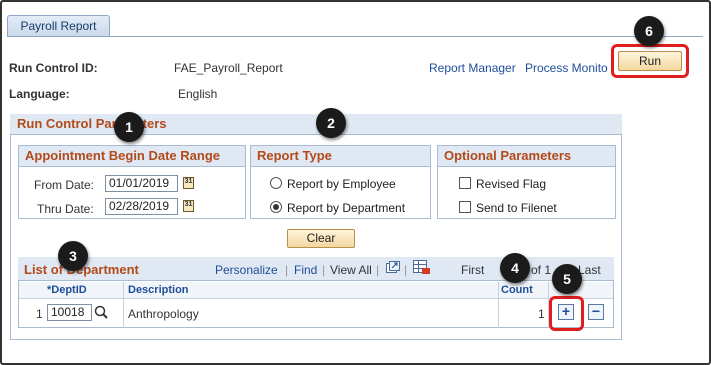 The image size is (711, 365). Describe the element at coordinates (198, 94) in the screenshot. I see `language-value: English` at that location.